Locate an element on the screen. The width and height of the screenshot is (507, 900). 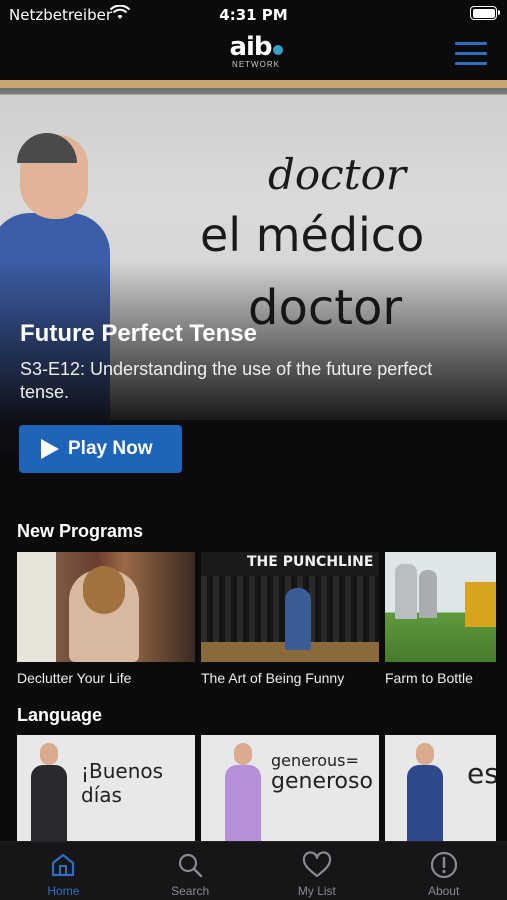
aib-logo: aib NETWORK is located at coordinates (256, 54).